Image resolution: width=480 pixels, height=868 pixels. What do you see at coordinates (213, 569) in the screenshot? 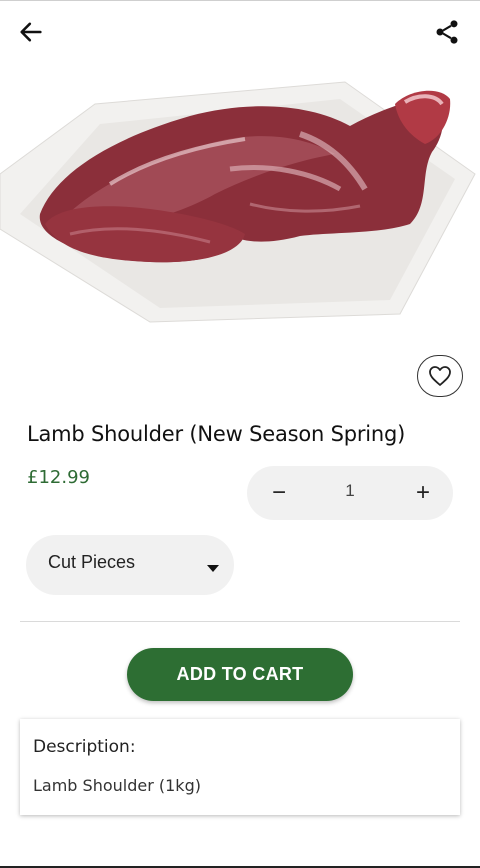
I see `caret-down-icon` at bounding box center [213, 569].